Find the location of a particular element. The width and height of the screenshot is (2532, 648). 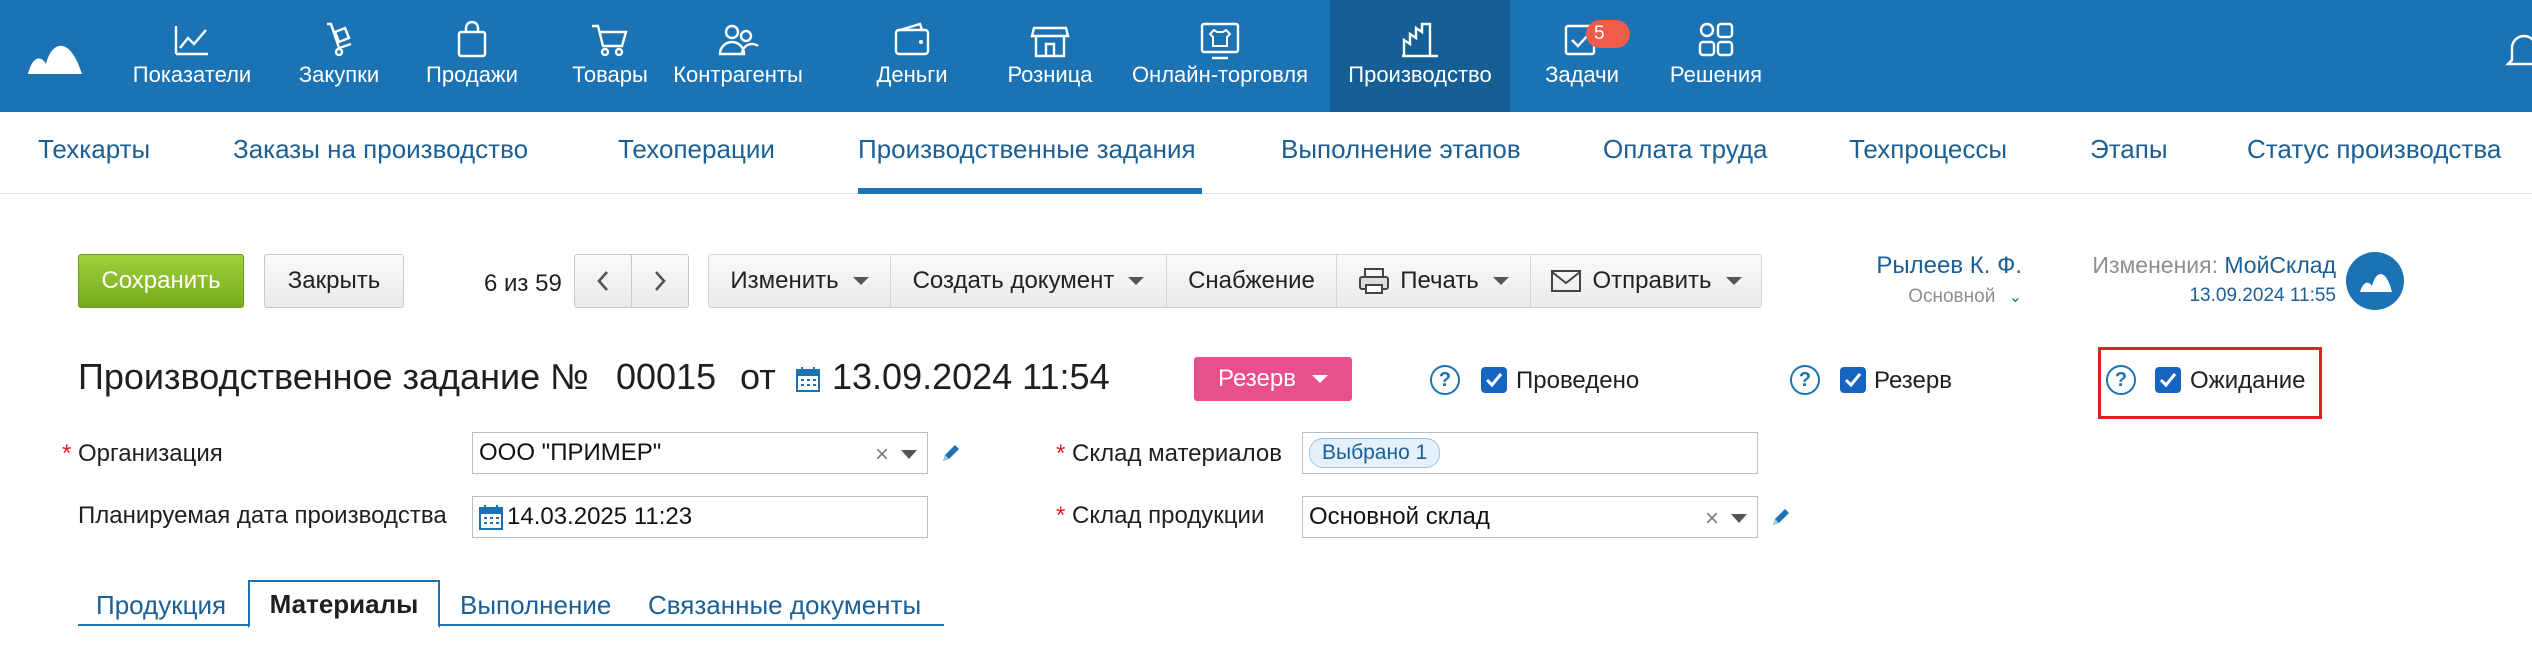

supply-button: Снабжение is located at coordinates (1251, 281).